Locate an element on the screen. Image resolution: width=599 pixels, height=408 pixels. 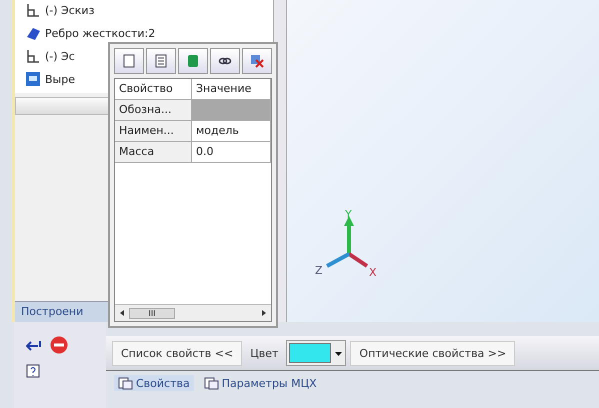
table-cell: Масса is located at coordinates (153, 152).